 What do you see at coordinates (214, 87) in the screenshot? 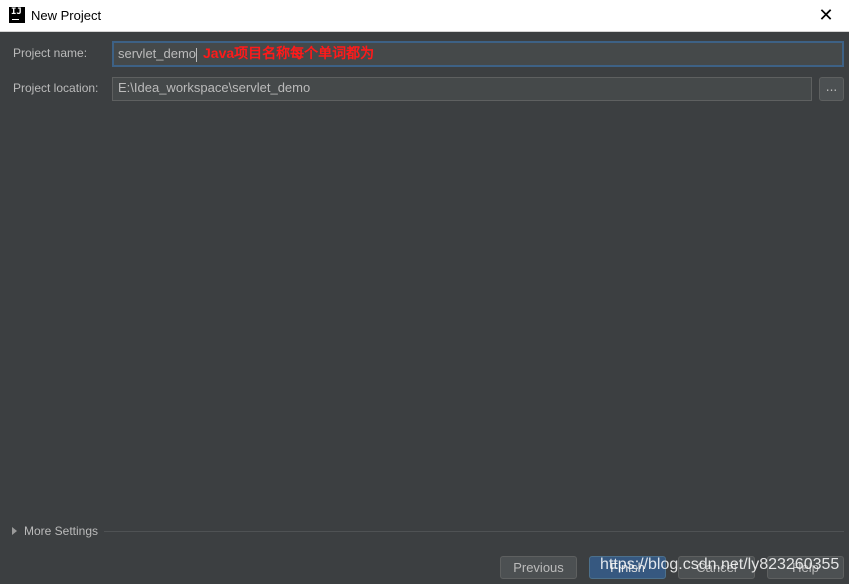
I see `project-location-value: E:\Idea_workspace\servlet_demo` at bounding box center [214, 87].